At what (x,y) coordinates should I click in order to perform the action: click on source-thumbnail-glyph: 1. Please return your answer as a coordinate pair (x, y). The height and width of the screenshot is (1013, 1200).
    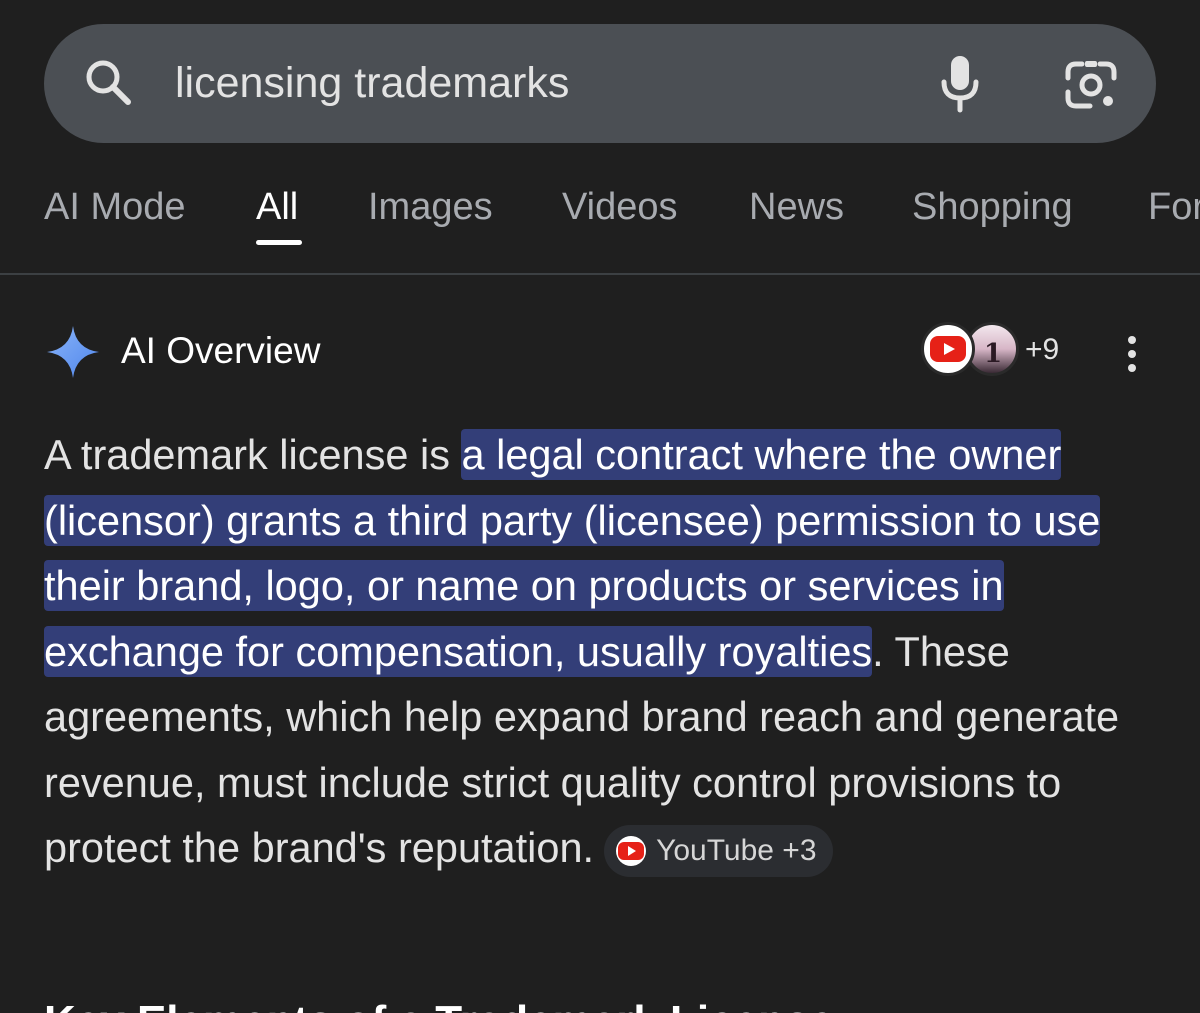
    Looking at the image, I should click on (993, 354).